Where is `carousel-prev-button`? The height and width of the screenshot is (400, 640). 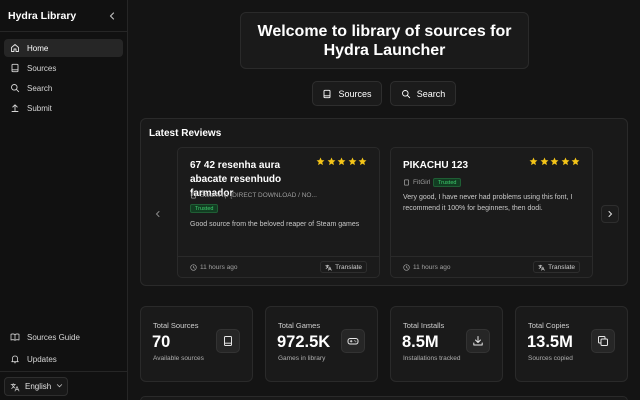
carousel-prev-button is located at coordinates (158, 214).